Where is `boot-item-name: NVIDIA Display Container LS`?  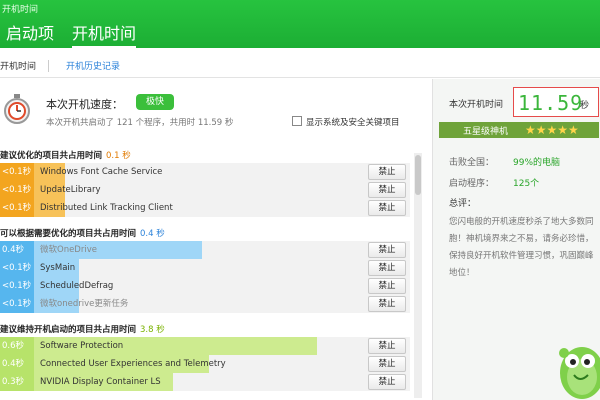 boot-item-name: NVIDIA Display Container LS is located at coordinates (100, 382).